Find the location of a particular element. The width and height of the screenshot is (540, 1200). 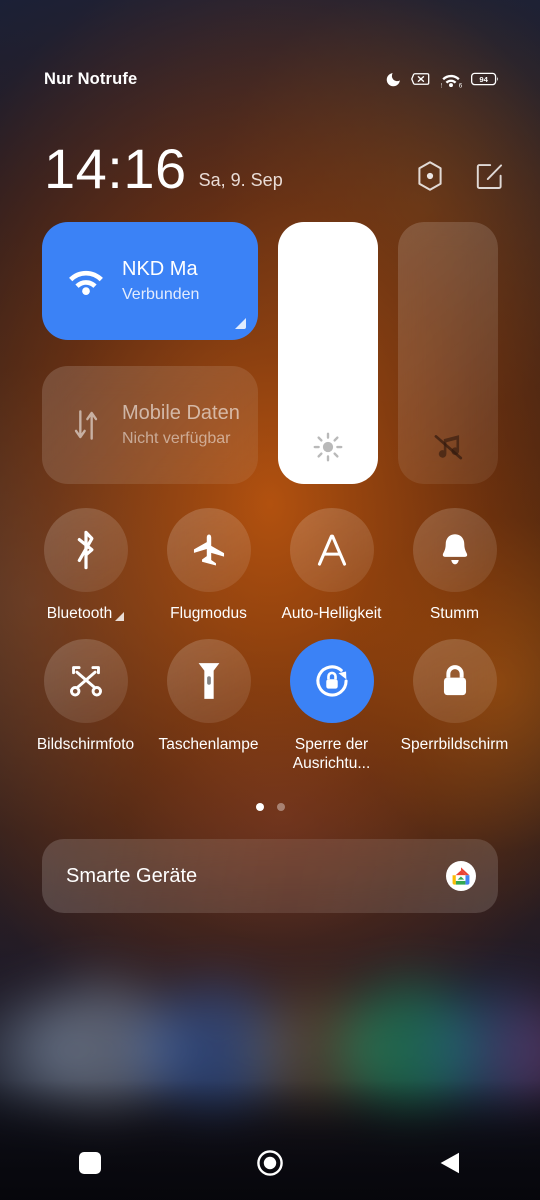

clock-date: Sa, 9. Sep is located at coordinates (240, 180).